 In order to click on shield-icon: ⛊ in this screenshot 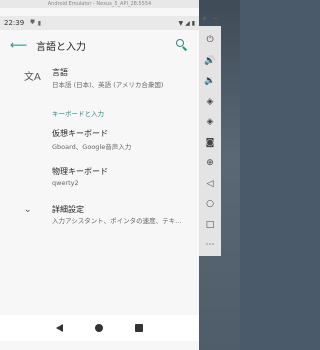, I will do `click(32, 22)`.